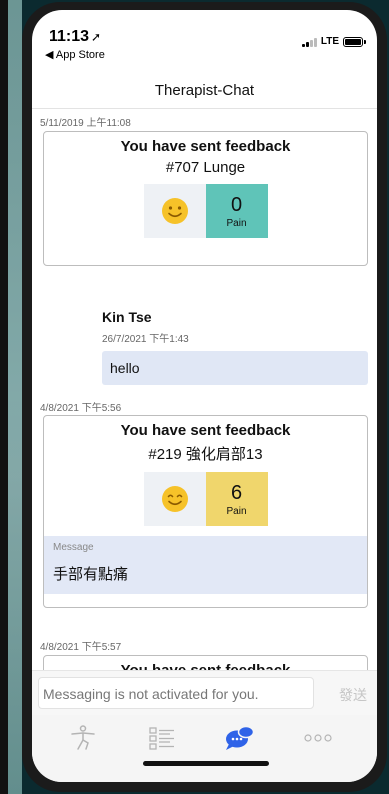  I want to click on tab-bar, so click(204, 748).